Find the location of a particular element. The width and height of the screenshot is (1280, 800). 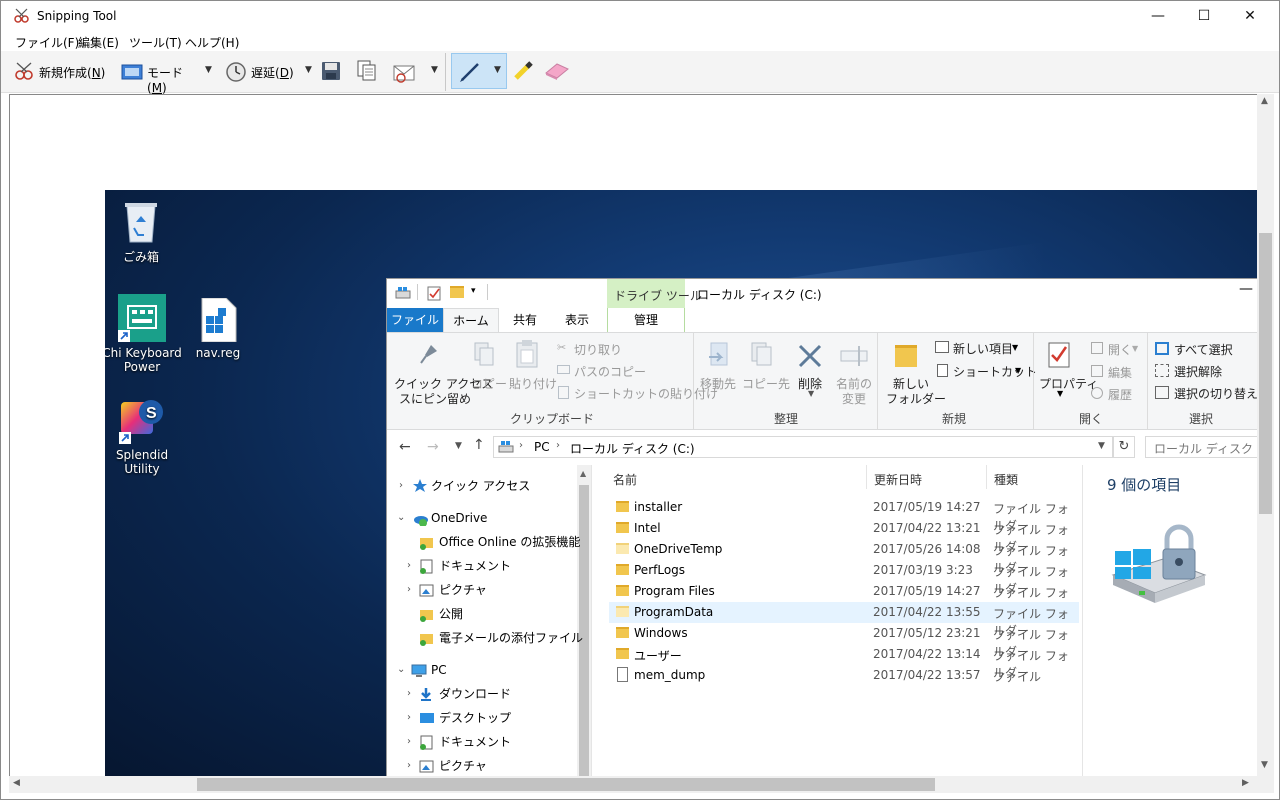

properties-icon is located at coordinates (1059, 355).